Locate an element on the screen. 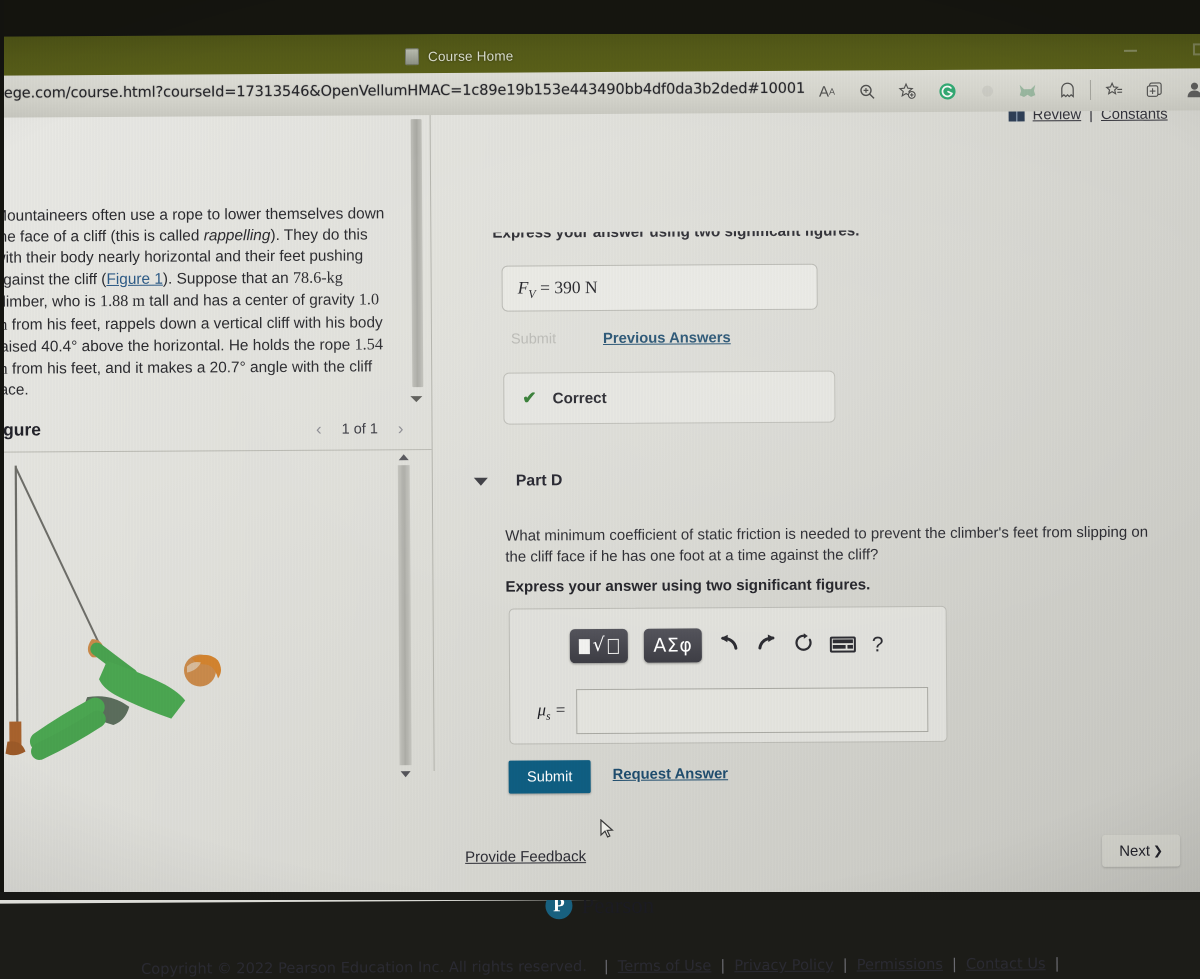 Image resolution: width=1200 pixels, height=979 pixels. problem-italic-term: rappelling is located at coordinates (237, 235).